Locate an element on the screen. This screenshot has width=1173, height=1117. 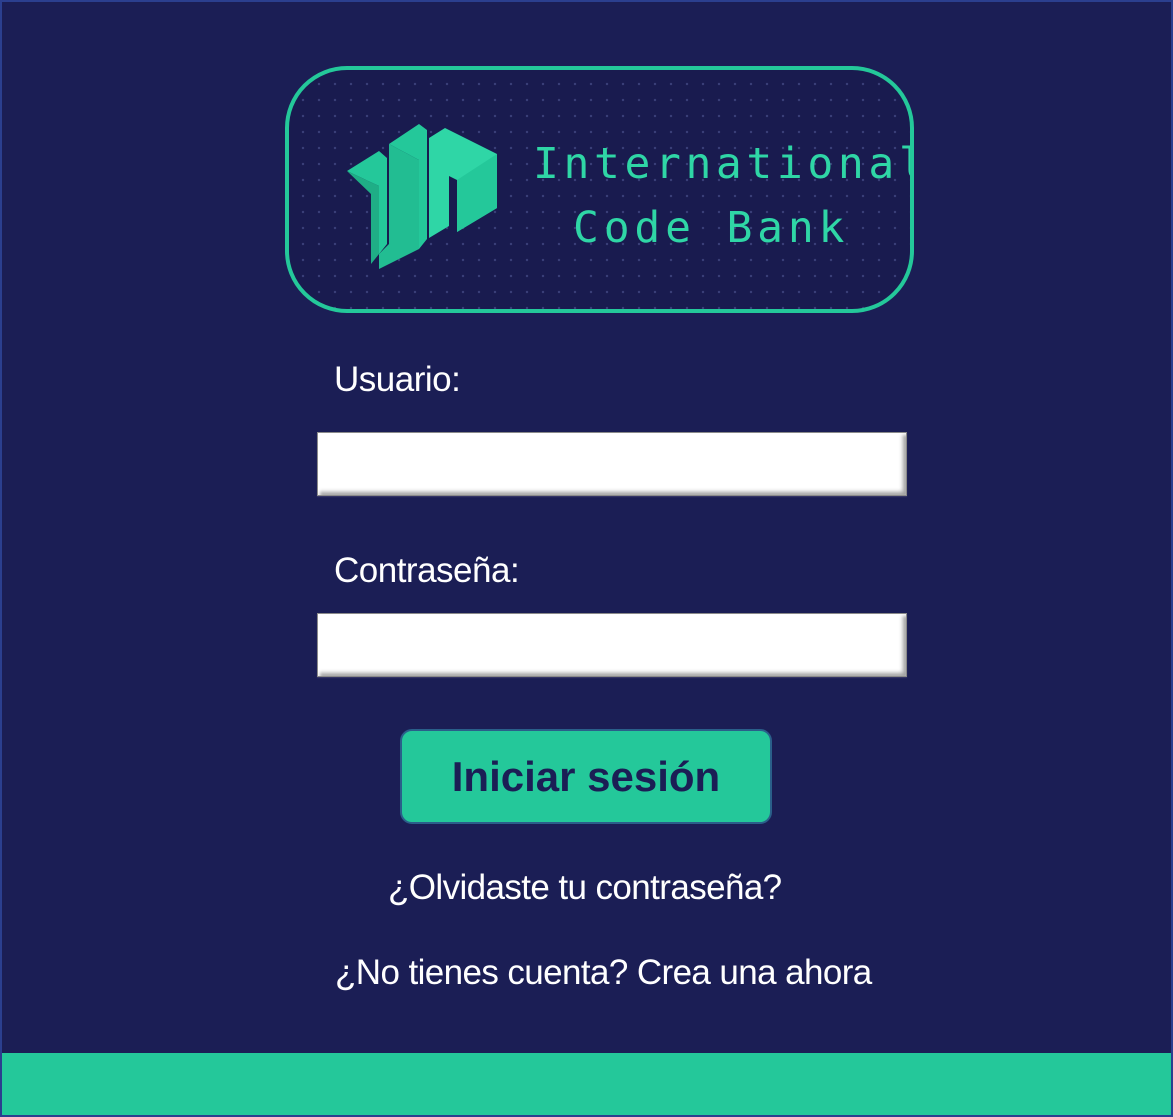
create-account-link: ¿No tienes cuenta? Crea una ahora is located at coordinates (603, 973).